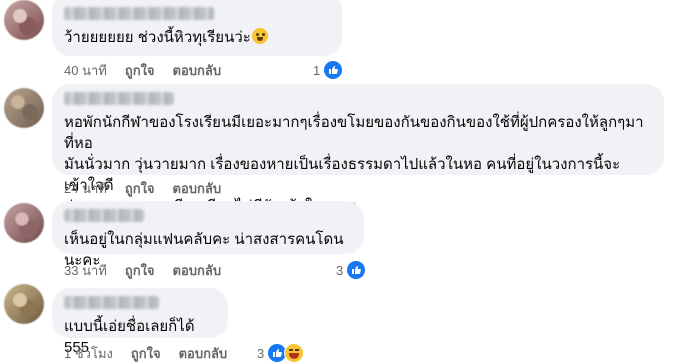 The image size is (679, 364). I want to click on comment-actions: 1 ชั่วโมง ถูกใจ ตอบกลับ, so click(145, 353).